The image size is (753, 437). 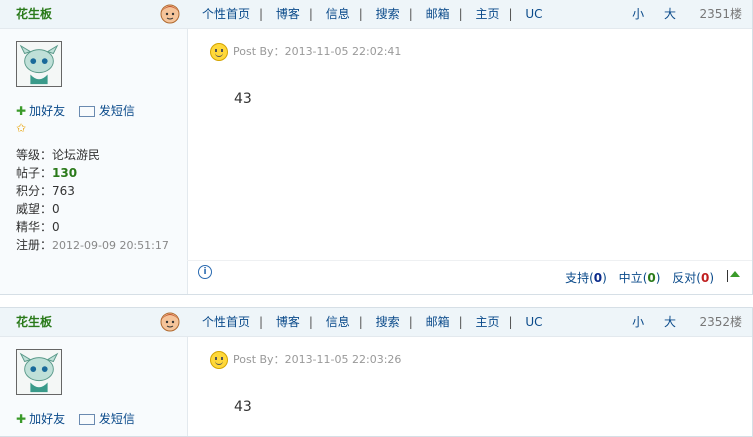 What do you see at coordinates (56, 209) in the screenshot?
I see `prestige-value: 0` at bounding box center [56, 209].